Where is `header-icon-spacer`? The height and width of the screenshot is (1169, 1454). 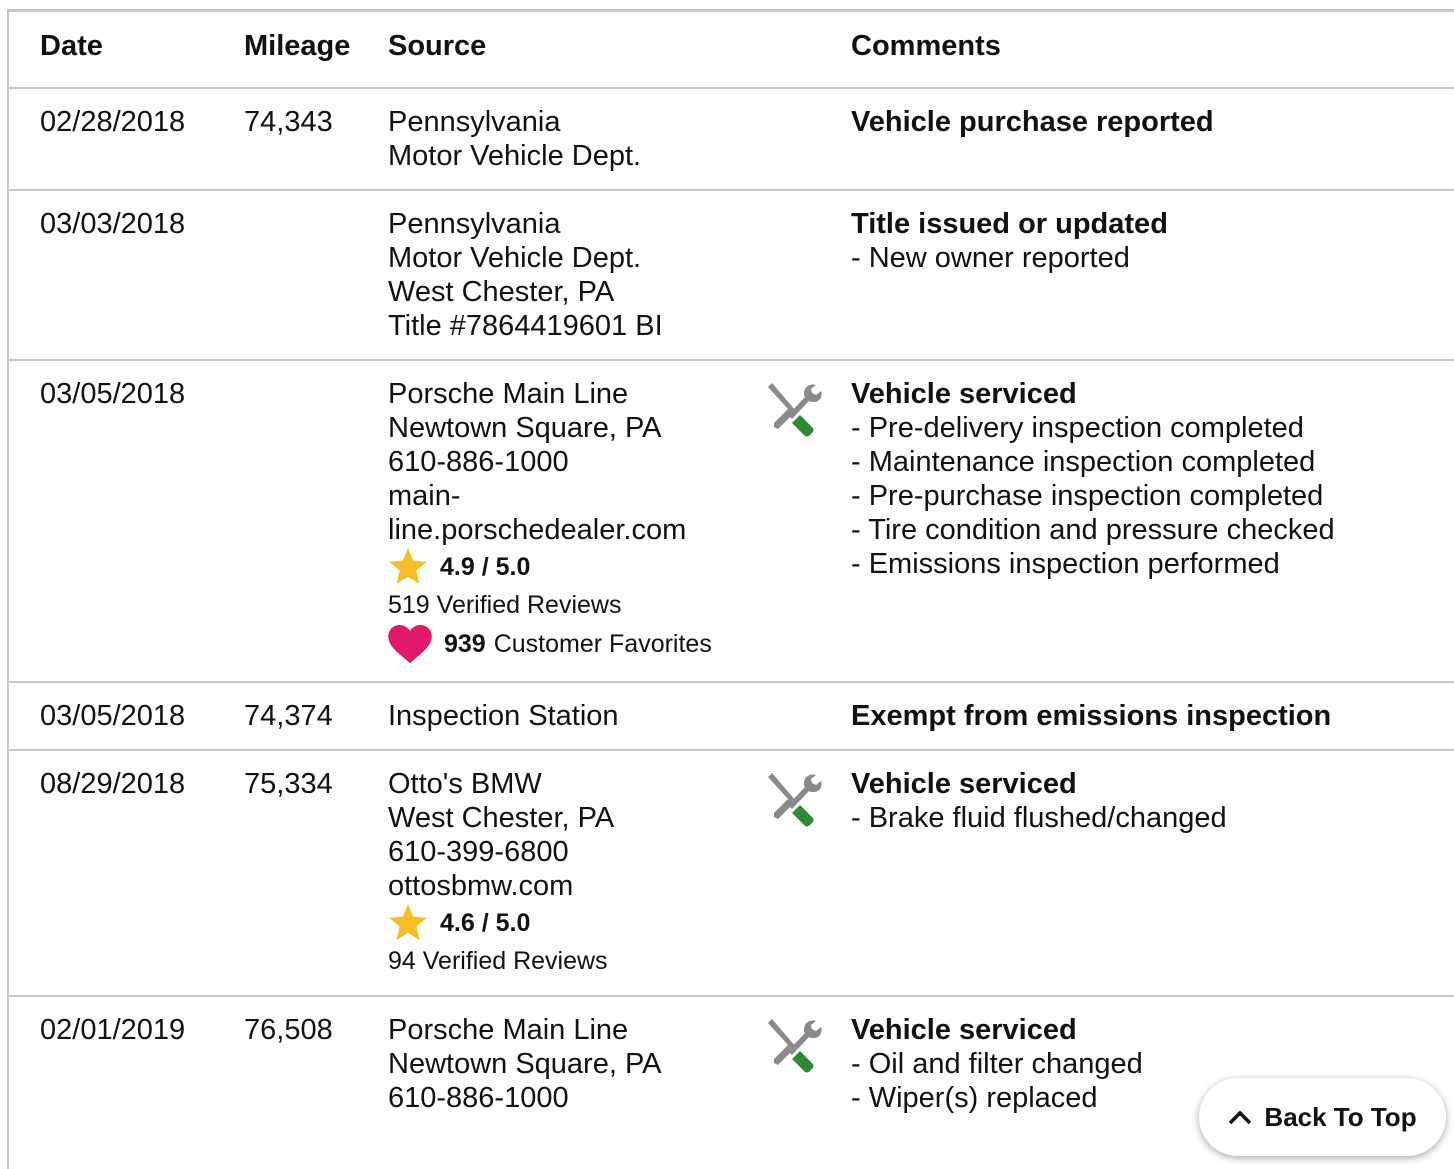 header-icon-spacer is located at coordinates (808, 50).